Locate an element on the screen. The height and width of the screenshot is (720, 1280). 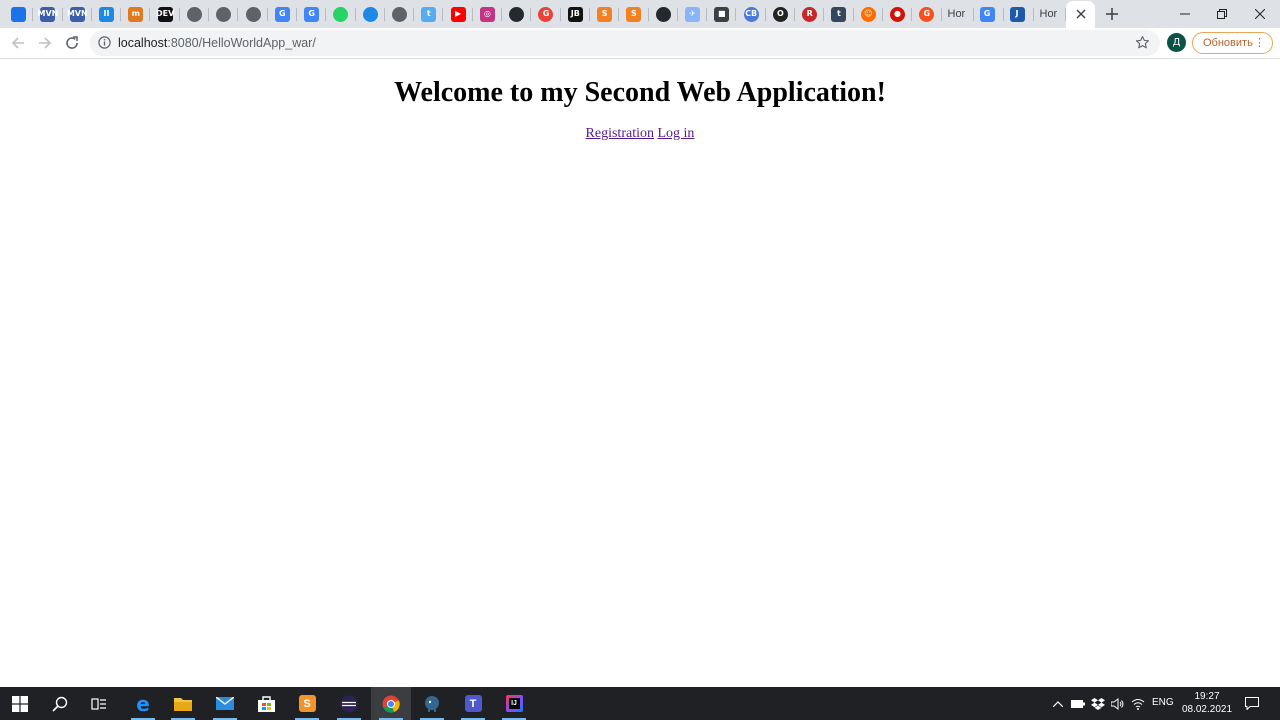
clock: 19:27 08.02.2021 is located at coordinates (1207, 703).